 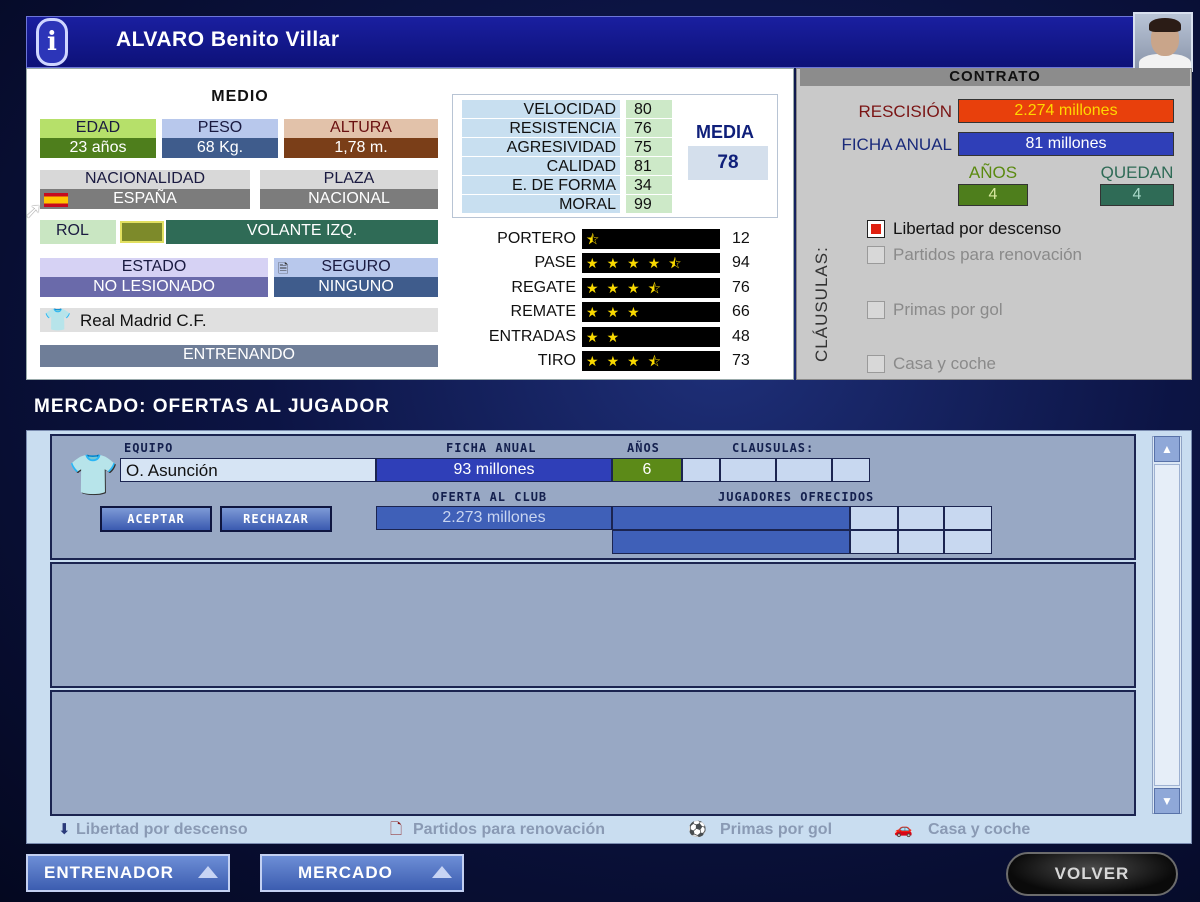 I want to click on height-label: ALTURA, so click(x=361, y=128).